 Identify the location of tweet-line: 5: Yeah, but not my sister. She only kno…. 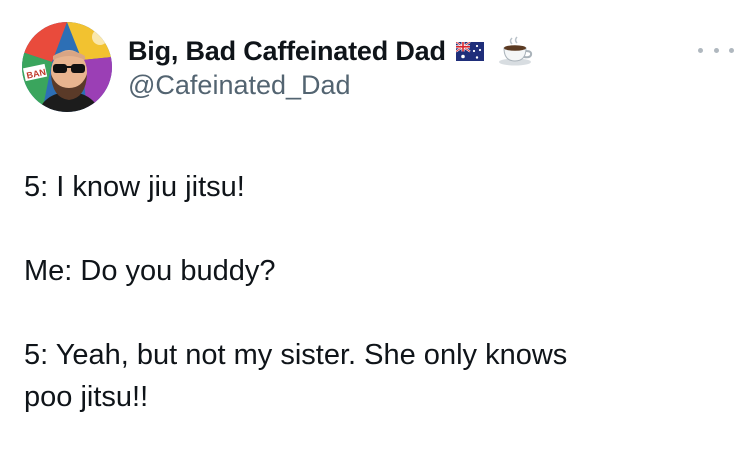
(296, 355).